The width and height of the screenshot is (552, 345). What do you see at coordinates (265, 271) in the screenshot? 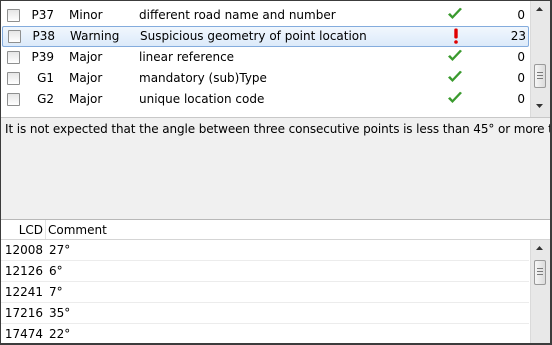
I see `table-row: 12126 6°` at bounding box center [265, 271].